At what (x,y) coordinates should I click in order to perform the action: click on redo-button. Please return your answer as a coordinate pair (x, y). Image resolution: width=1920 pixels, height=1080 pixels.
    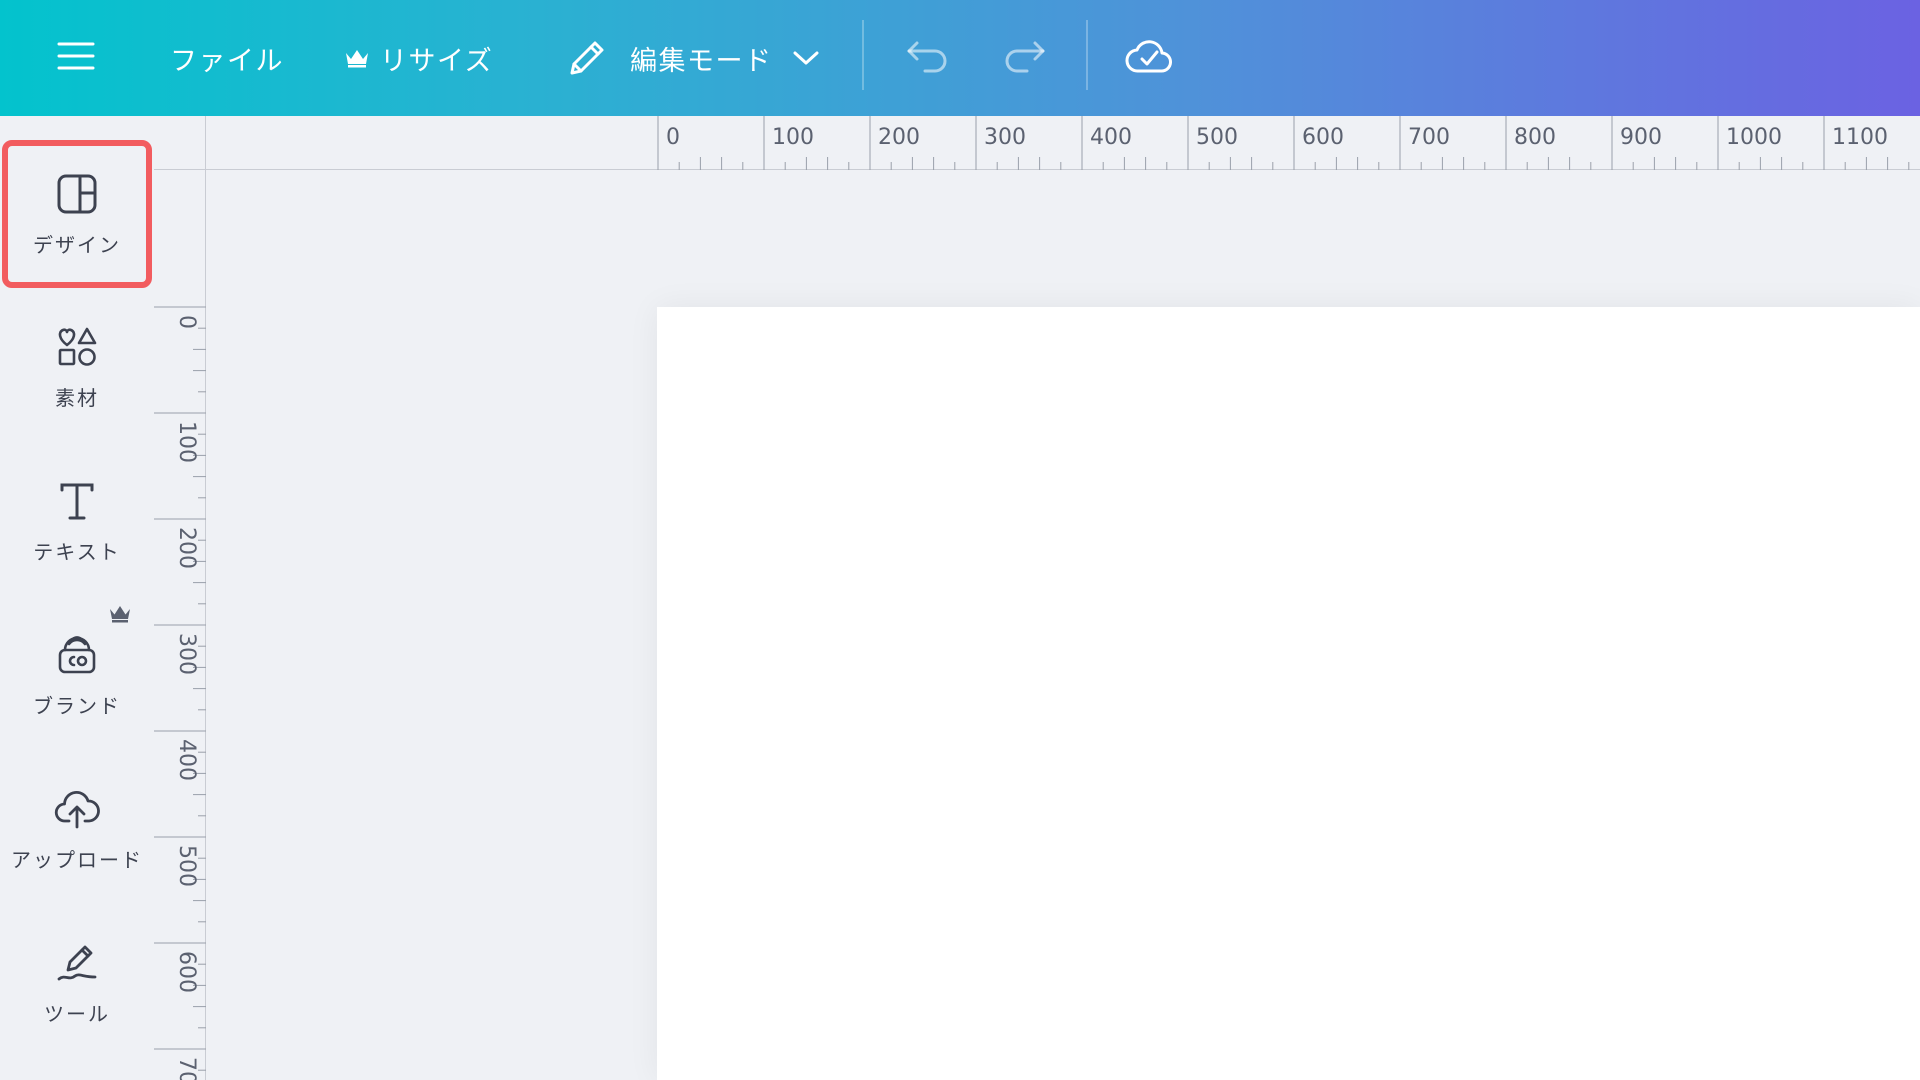
    Looking at the image, I should click on (1025, 58).